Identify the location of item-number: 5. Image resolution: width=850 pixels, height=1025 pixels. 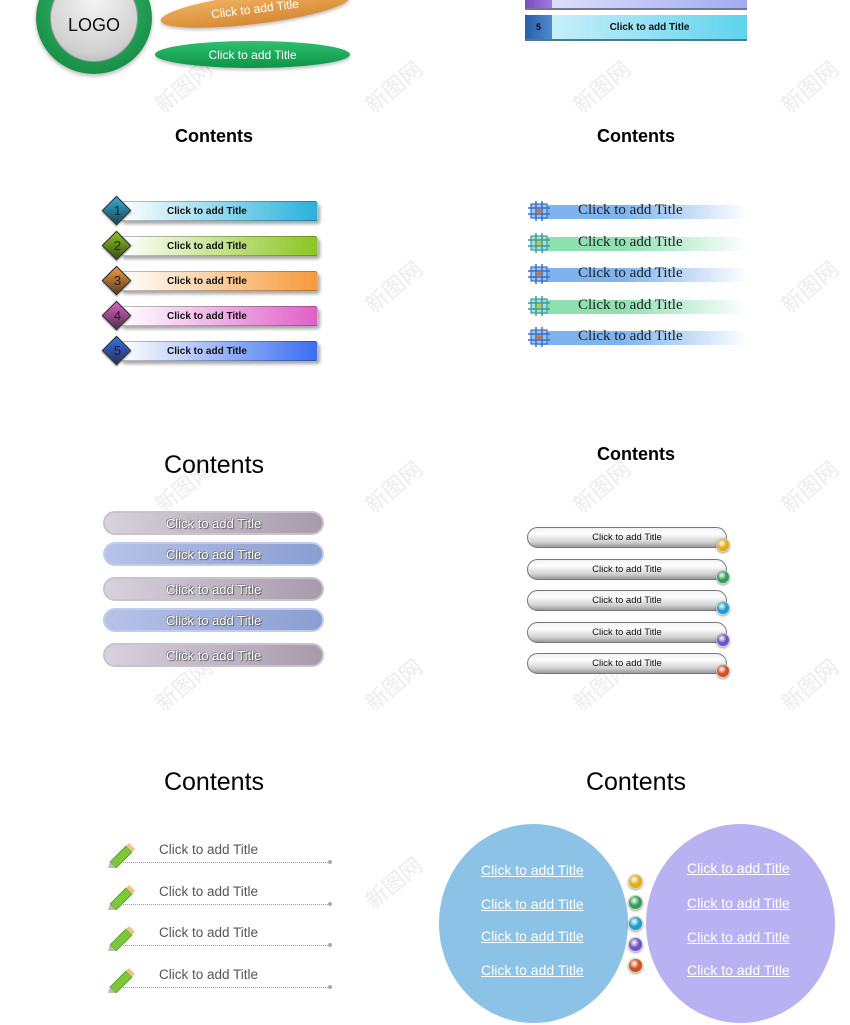
(117, 350).